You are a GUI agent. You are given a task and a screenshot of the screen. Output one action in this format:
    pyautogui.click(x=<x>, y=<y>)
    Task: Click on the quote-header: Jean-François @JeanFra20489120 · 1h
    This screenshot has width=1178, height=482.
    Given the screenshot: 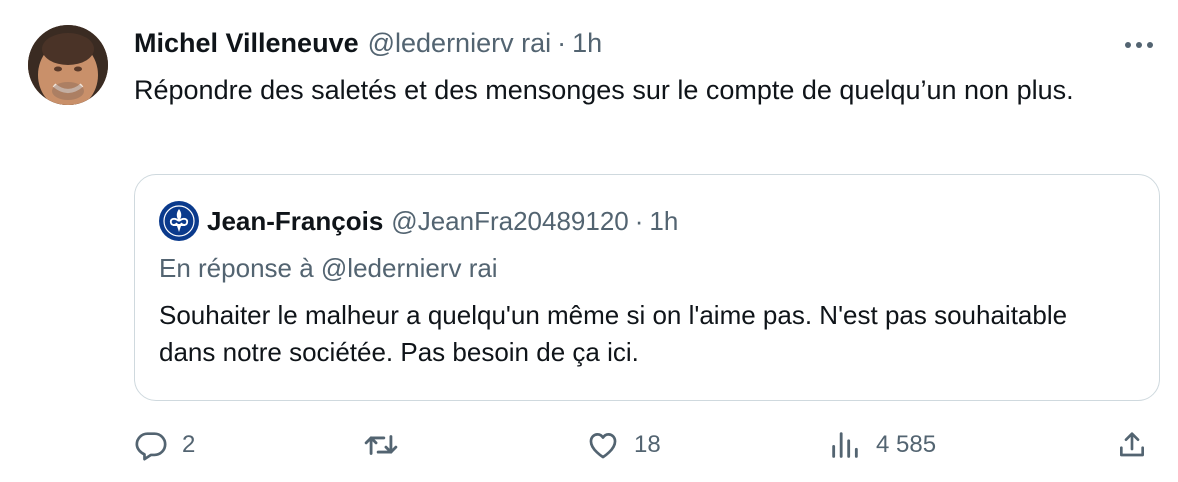 What is the action you would take?
    pyautogui.click(x=418, y=221)
    